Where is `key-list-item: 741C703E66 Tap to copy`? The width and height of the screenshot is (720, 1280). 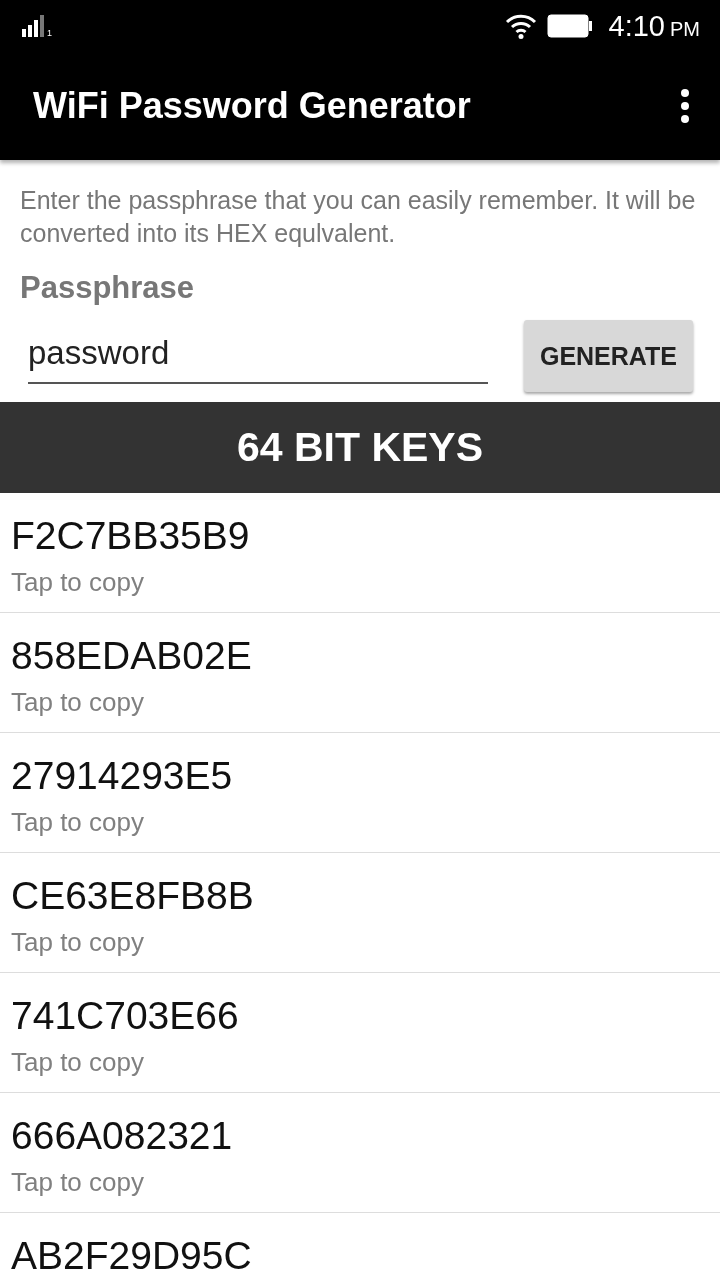 key-list-item: 741C703E66 Tap to copy is located at coordinates (360, 1033).